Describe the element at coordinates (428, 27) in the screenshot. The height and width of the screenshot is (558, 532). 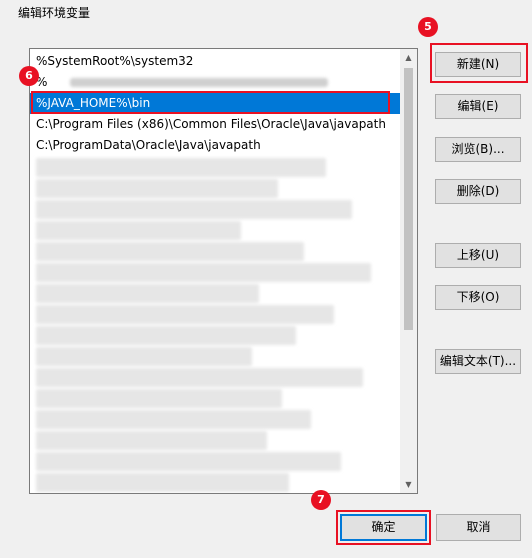
I see `step-badge-5: 5` at that location.